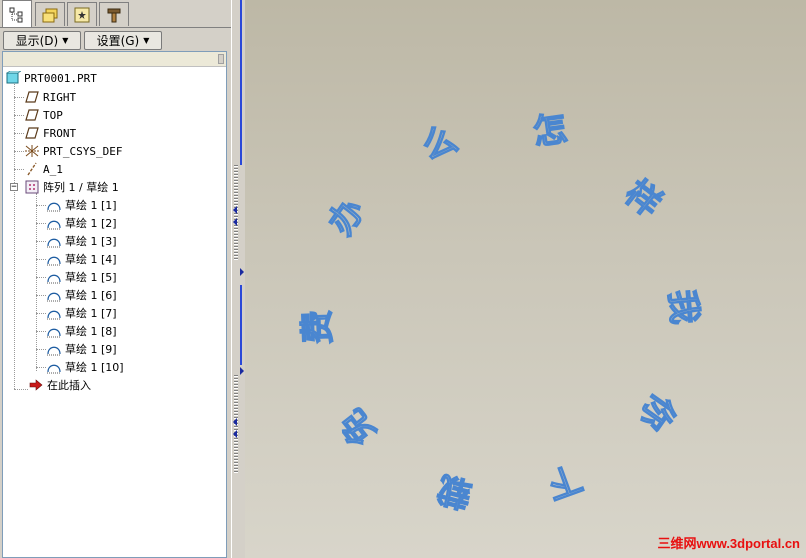 This screenshot has width=806, height=558. I want to click on tree-item-label: FRONT, so click(60, 133).